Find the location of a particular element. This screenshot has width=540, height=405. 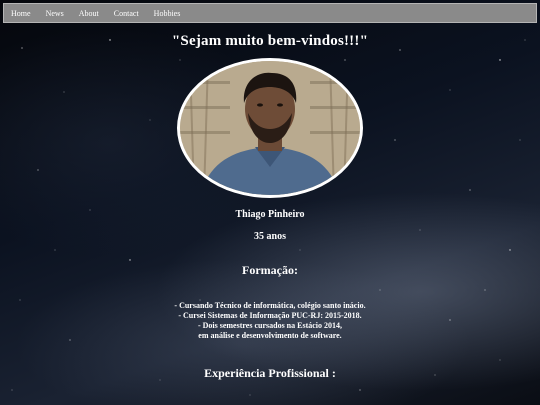

nav-about-link: About is located at coordinates (89, 13).